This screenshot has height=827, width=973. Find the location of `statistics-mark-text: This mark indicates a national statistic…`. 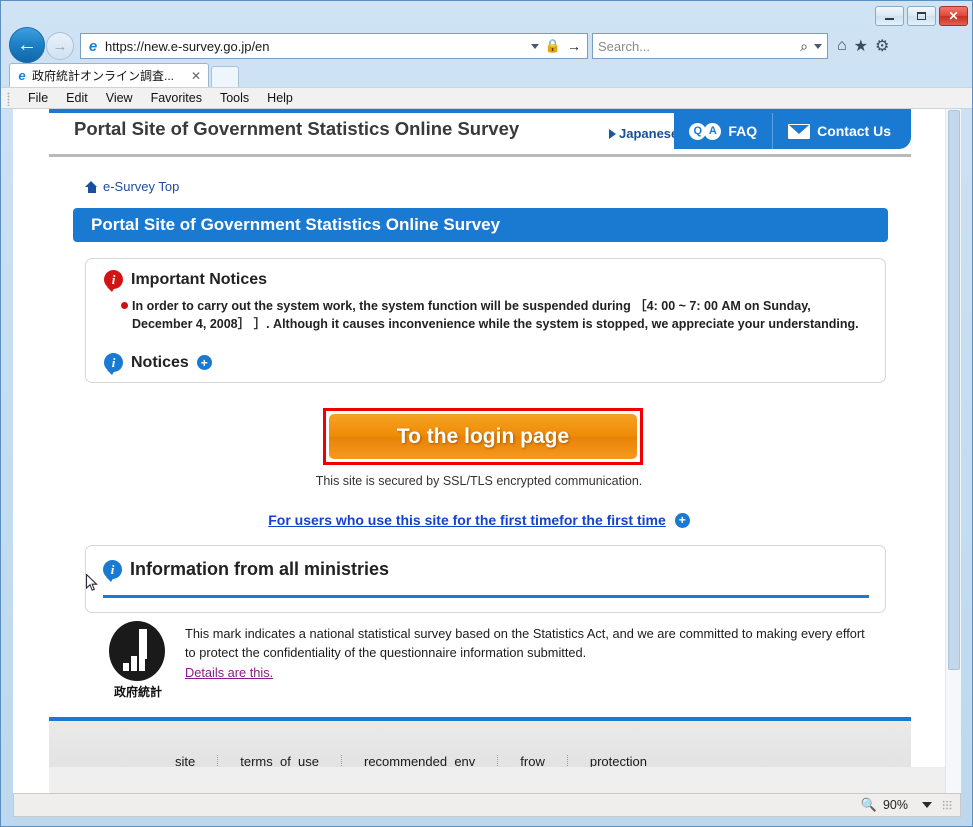

statistics-mark-text: This mark indicates a national statistic… is located at coordinates (530, 653).